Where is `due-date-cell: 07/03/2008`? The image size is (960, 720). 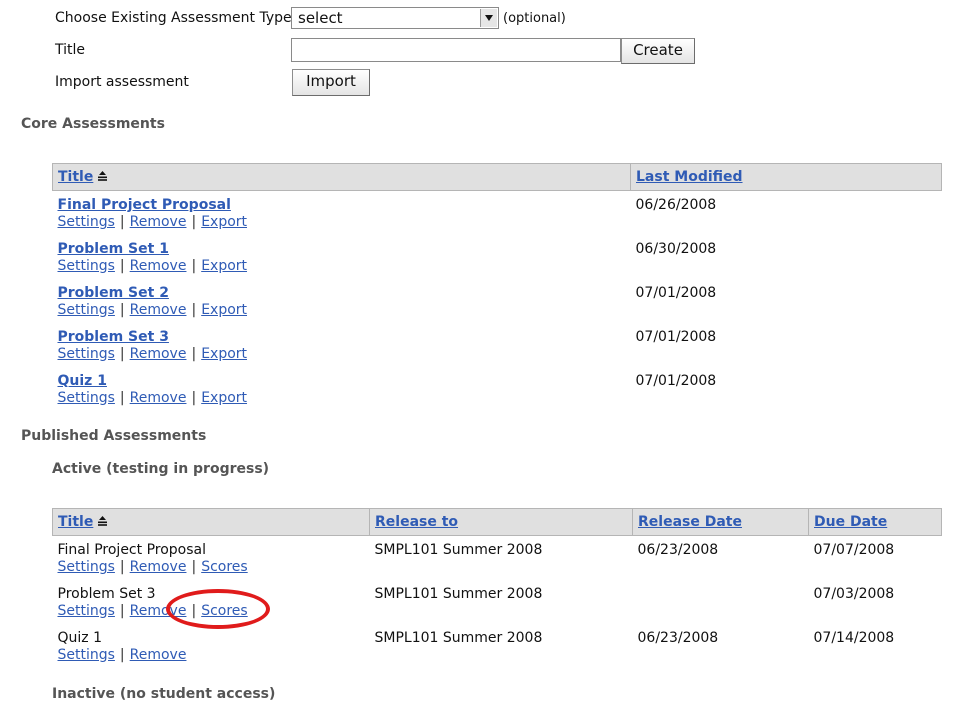 due-date-cell: 07/03/2008 is located at coordinates (854, 593).